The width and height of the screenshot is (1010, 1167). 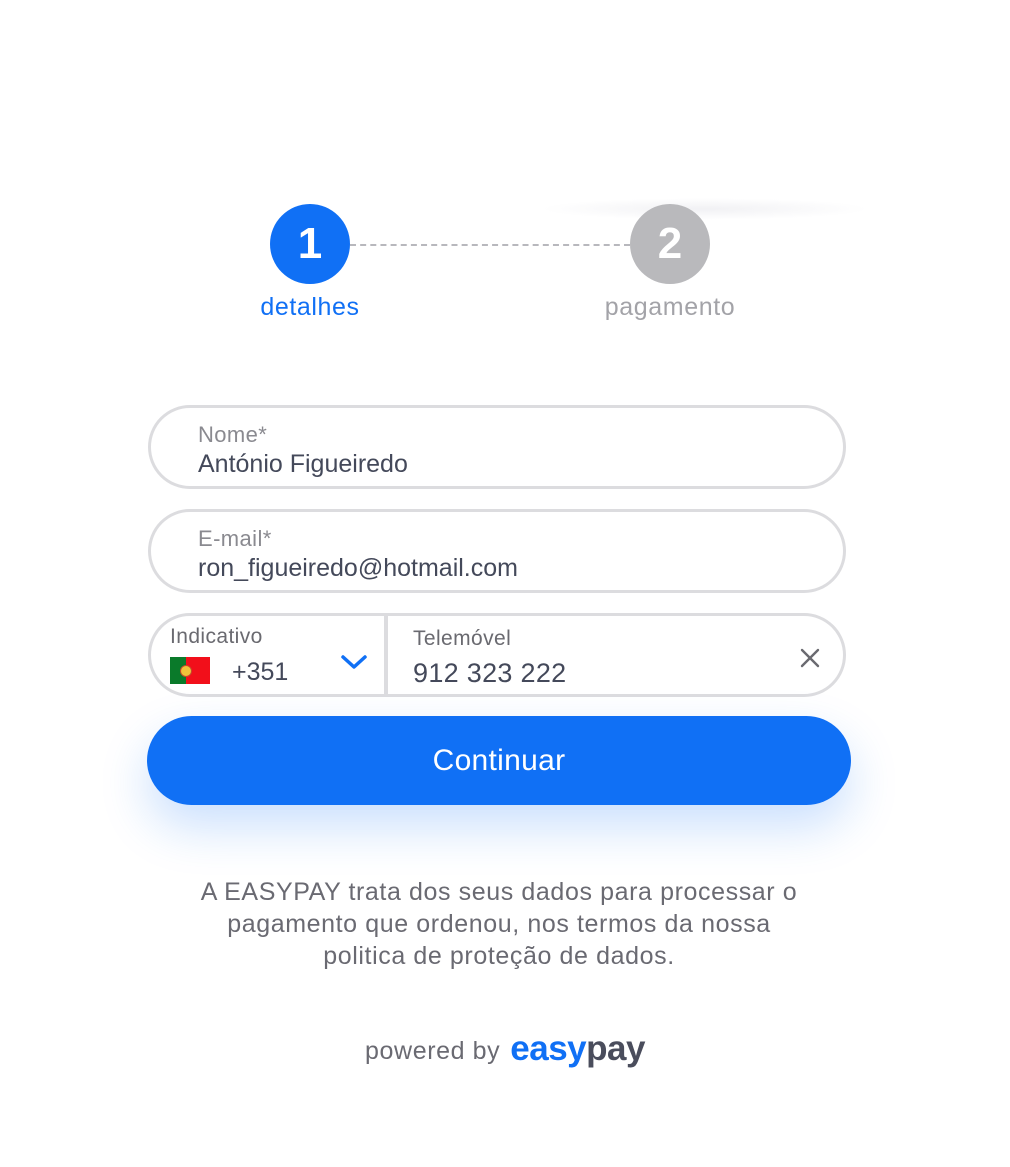 I want to click on indicativo-label: Indicativo, so click(x=216, y=636).